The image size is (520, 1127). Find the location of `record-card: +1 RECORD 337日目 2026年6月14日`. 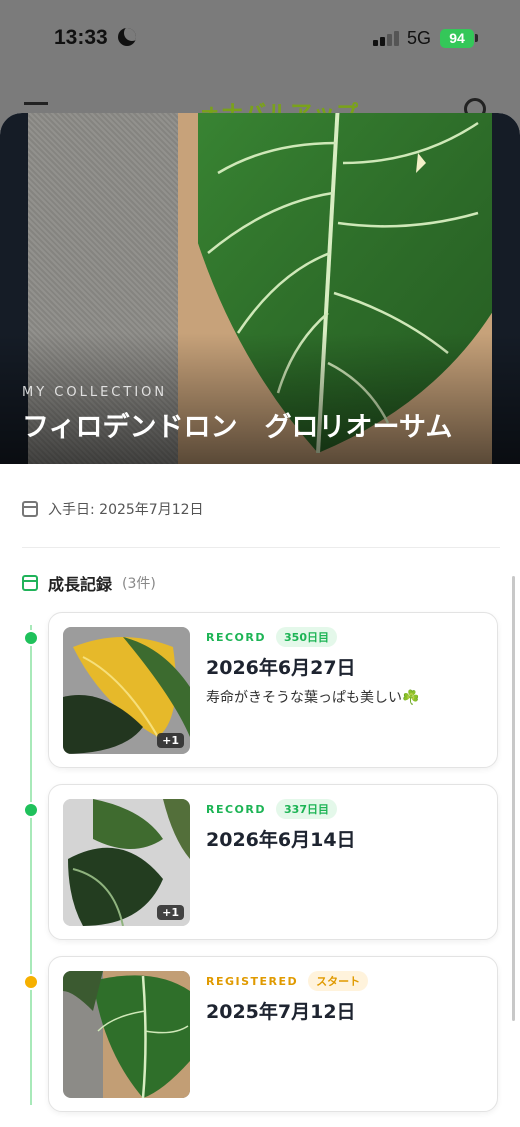

record-card: +1 RECORD 337日目 2026年6月14日 is located at coordinates (273, 862).